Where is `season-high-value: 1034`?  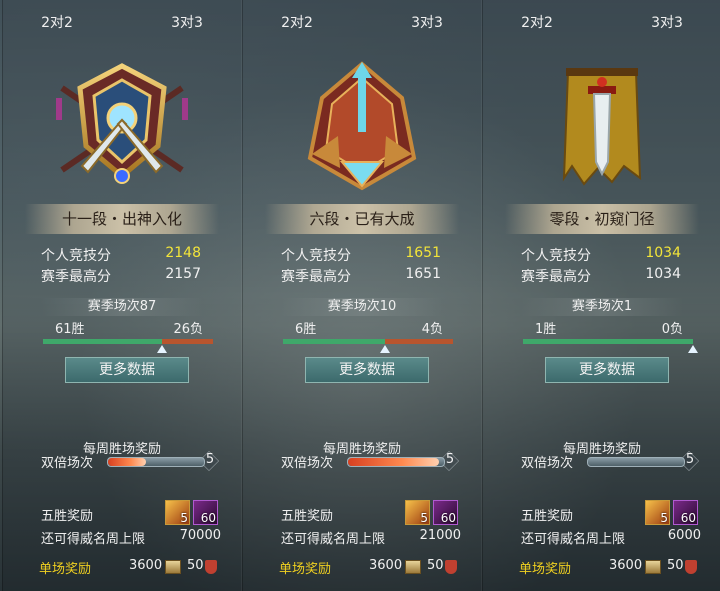
season-high-value: 1034 is located at coordinates (663, 274).